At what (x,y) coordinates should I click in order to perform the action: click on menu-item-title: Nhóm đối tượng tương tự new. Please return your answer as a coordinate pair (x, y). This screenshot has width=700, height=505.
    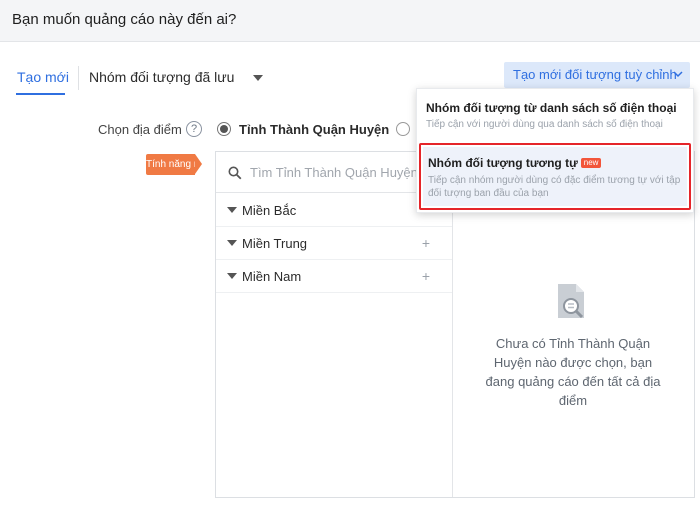
    Looking at the image, I should click on (515, 163).